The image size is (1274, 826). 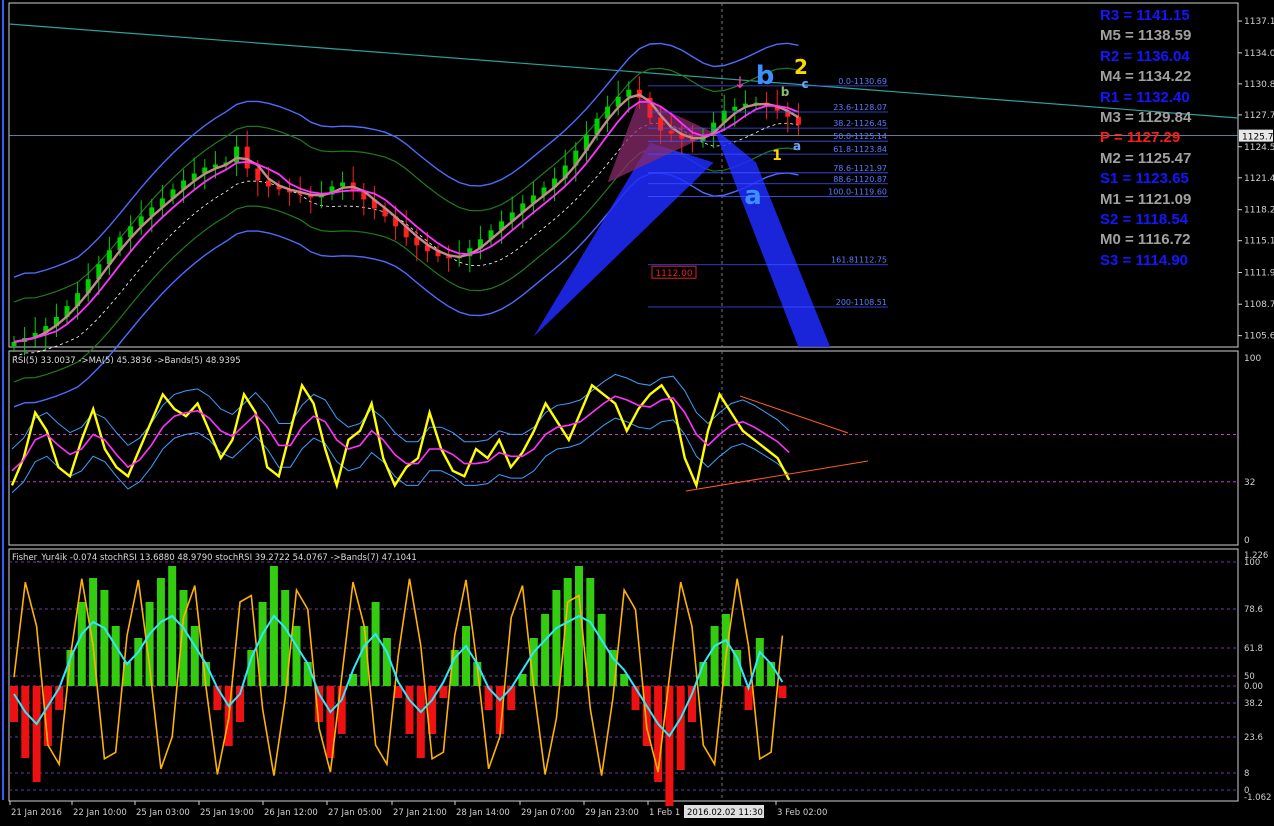 I want to click on crosshair-time-label: 2016.02.02 11:30, so click(x=725, y=813).